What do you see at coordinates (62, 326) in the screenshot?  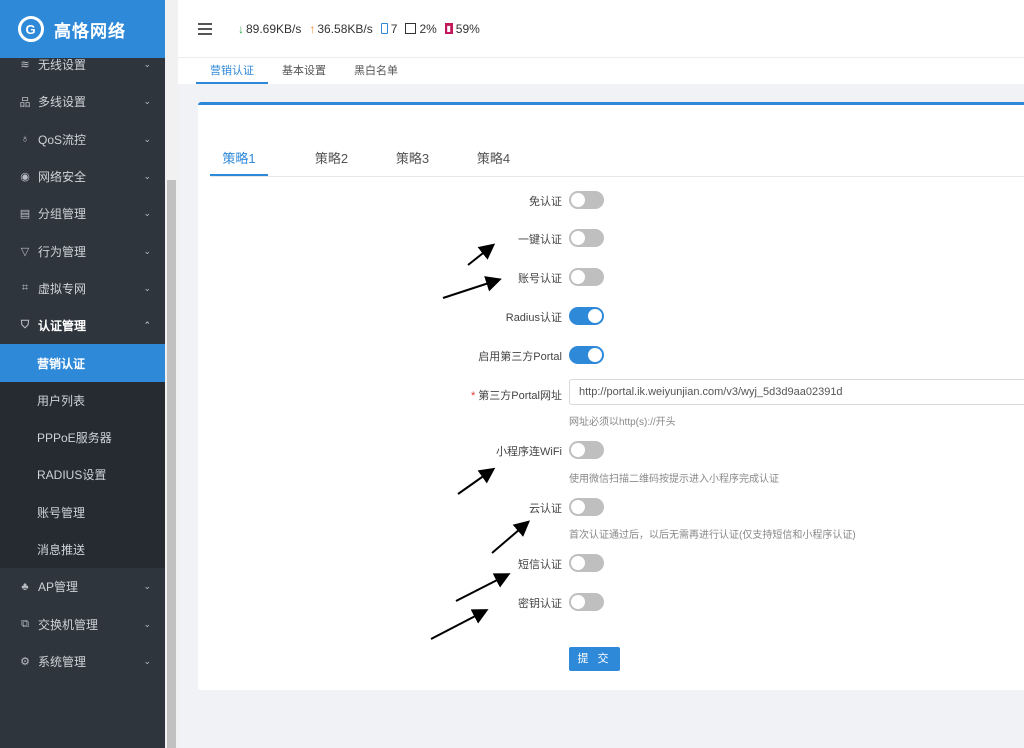 I see `sidebar-item-label: 认证管理` at bounding box center [62, 326].